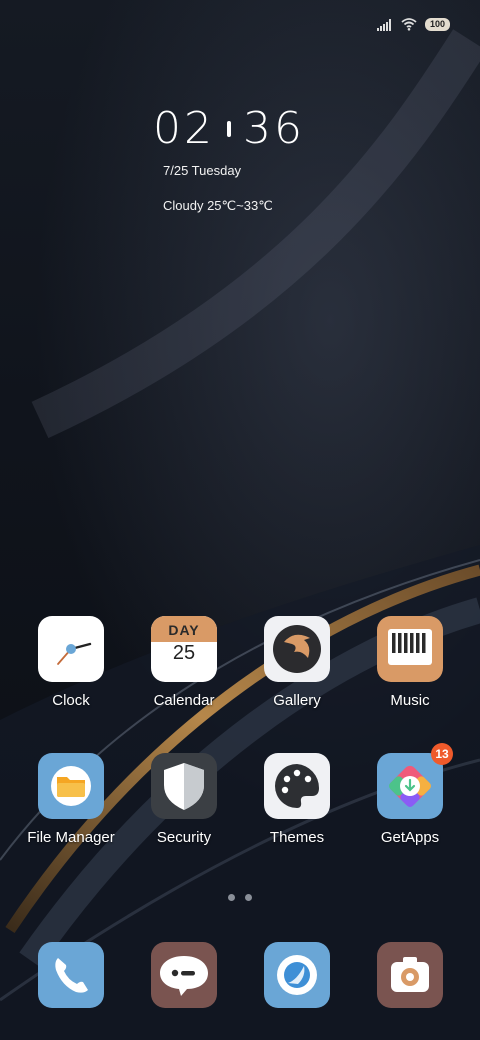 Image resolution: width=480 pixels, height=1040 pixels. I want to click on app-calendar: DAY 25 Calendar, so click(184, 662).